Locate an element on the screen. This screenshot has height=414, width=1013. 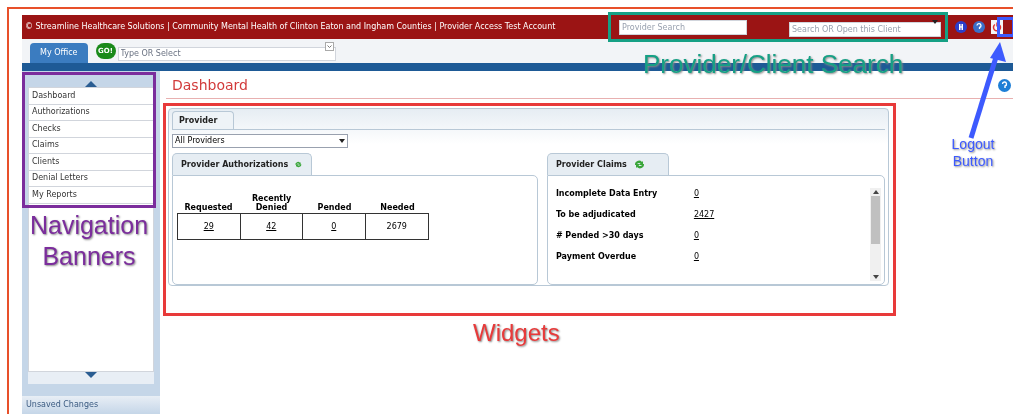
column-header: Needed is located at coordinates (397, 207).